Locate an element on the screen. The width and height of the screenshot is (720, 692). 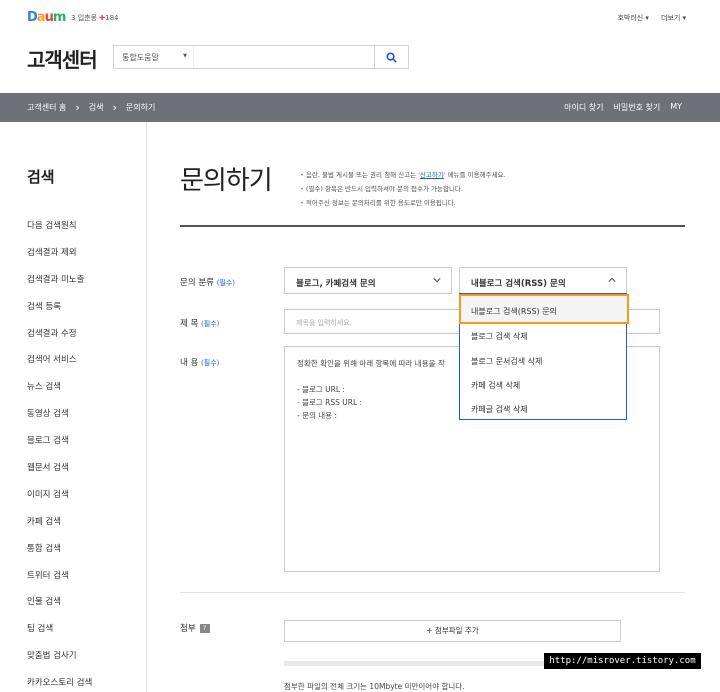
sidebar-item: 검색결과 미노출 is located at coordinates (59, 286).